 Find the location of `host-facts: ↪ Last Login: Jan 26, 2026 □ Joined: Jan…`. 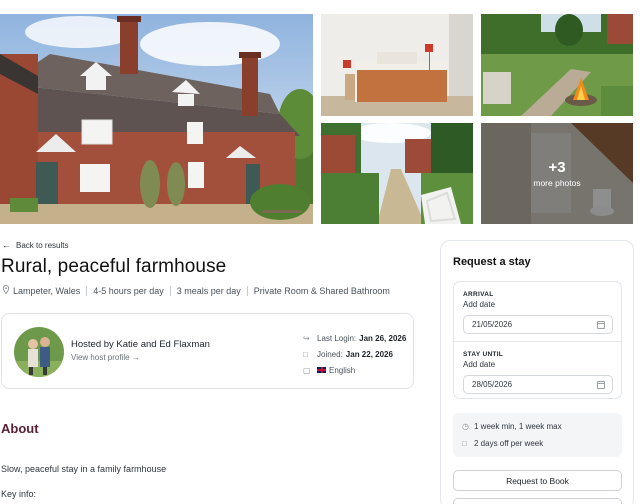

host-facts: ↪ Last Login: Jan 26, 2026 □ Joined: Jan… is located at coordinates (354, 354).